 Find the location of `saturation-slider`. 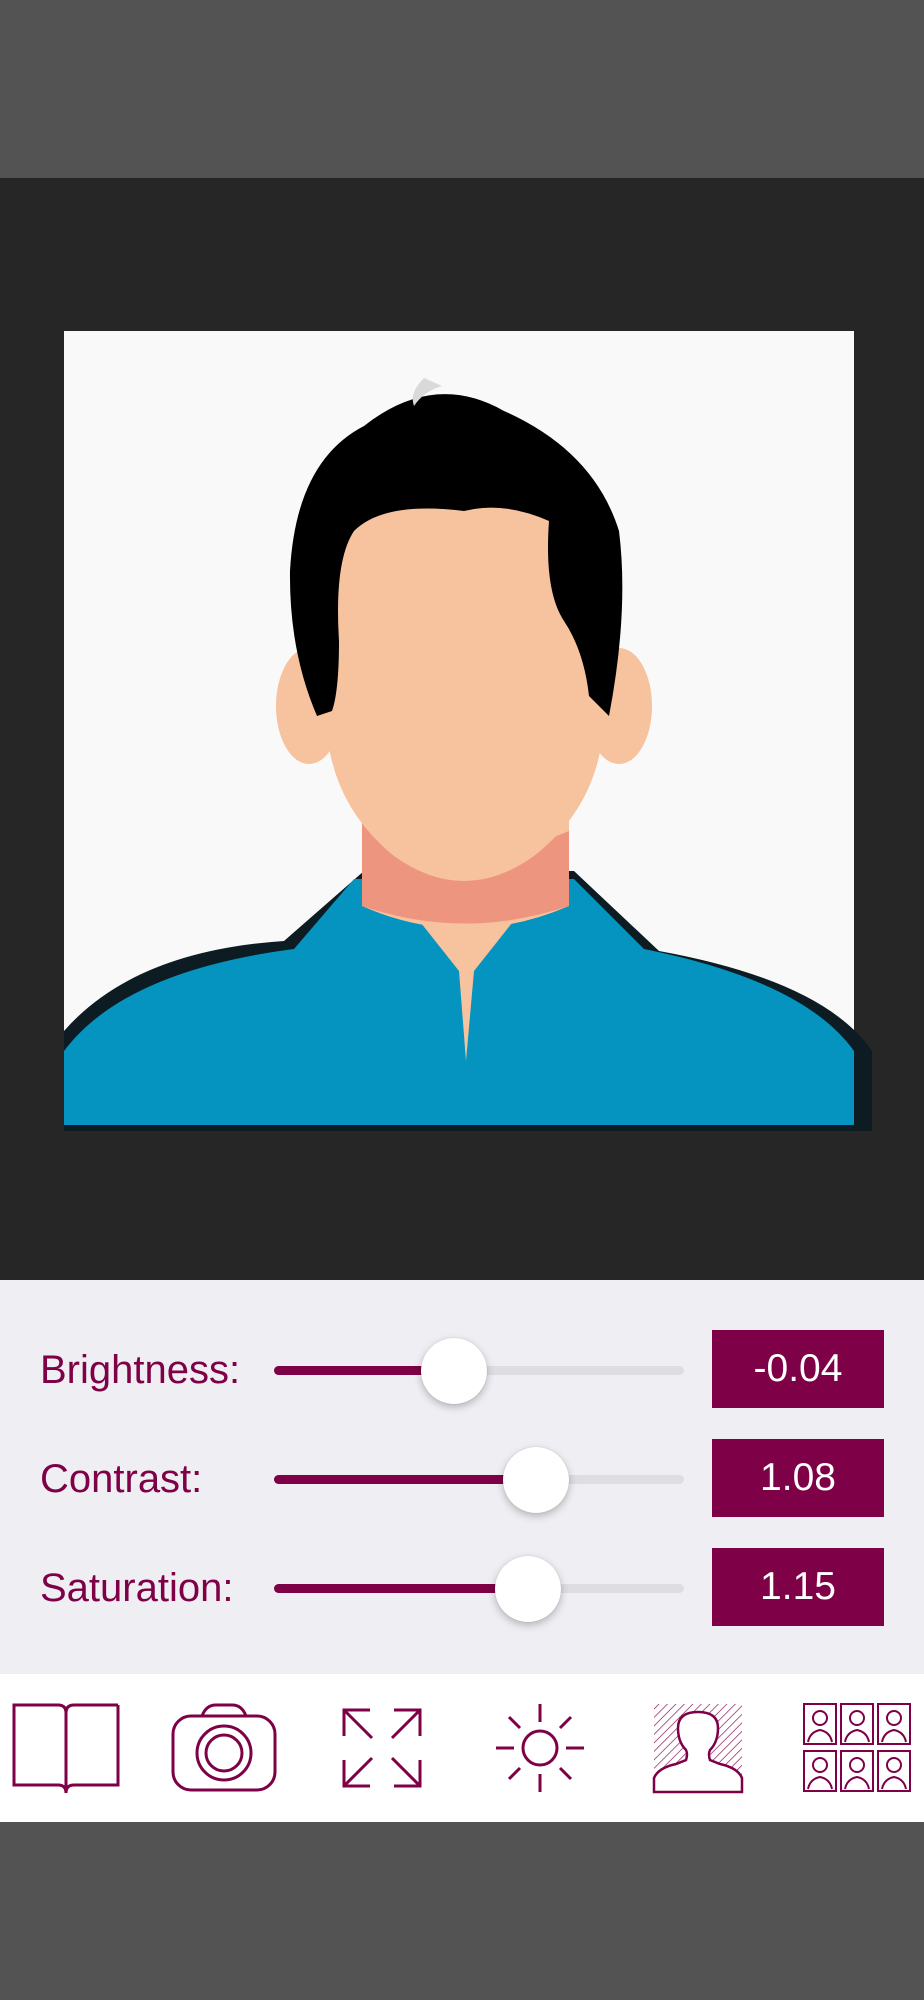

saturation-slider is located at coordinates (479, 1589).